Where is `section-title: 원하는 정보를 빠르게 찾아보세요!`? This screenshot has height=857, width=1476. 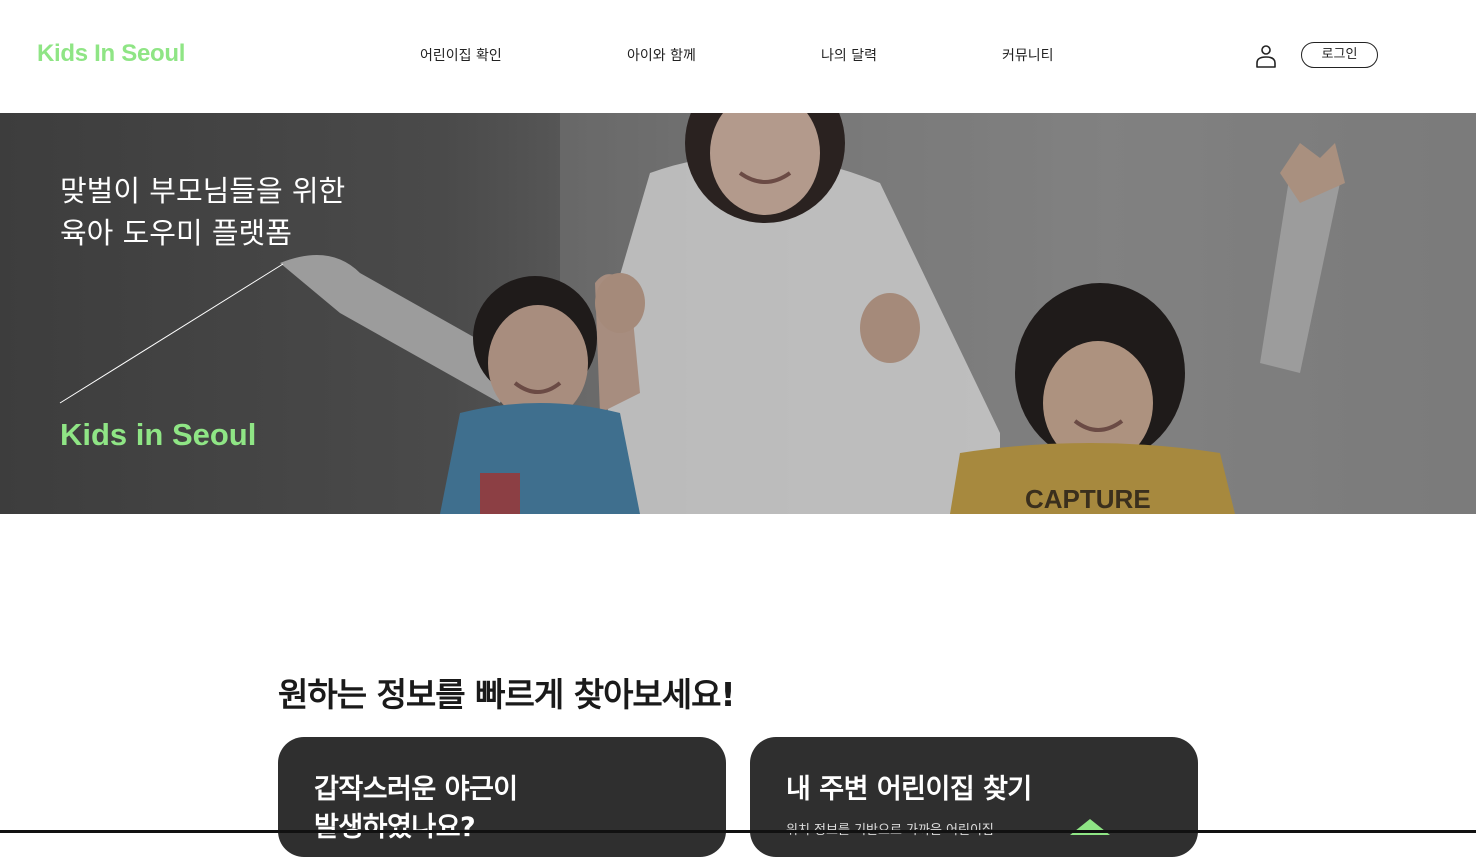
section-title: 원하는 정보를 빠르게 찾아보세요! is located at coordinates (507, 694).